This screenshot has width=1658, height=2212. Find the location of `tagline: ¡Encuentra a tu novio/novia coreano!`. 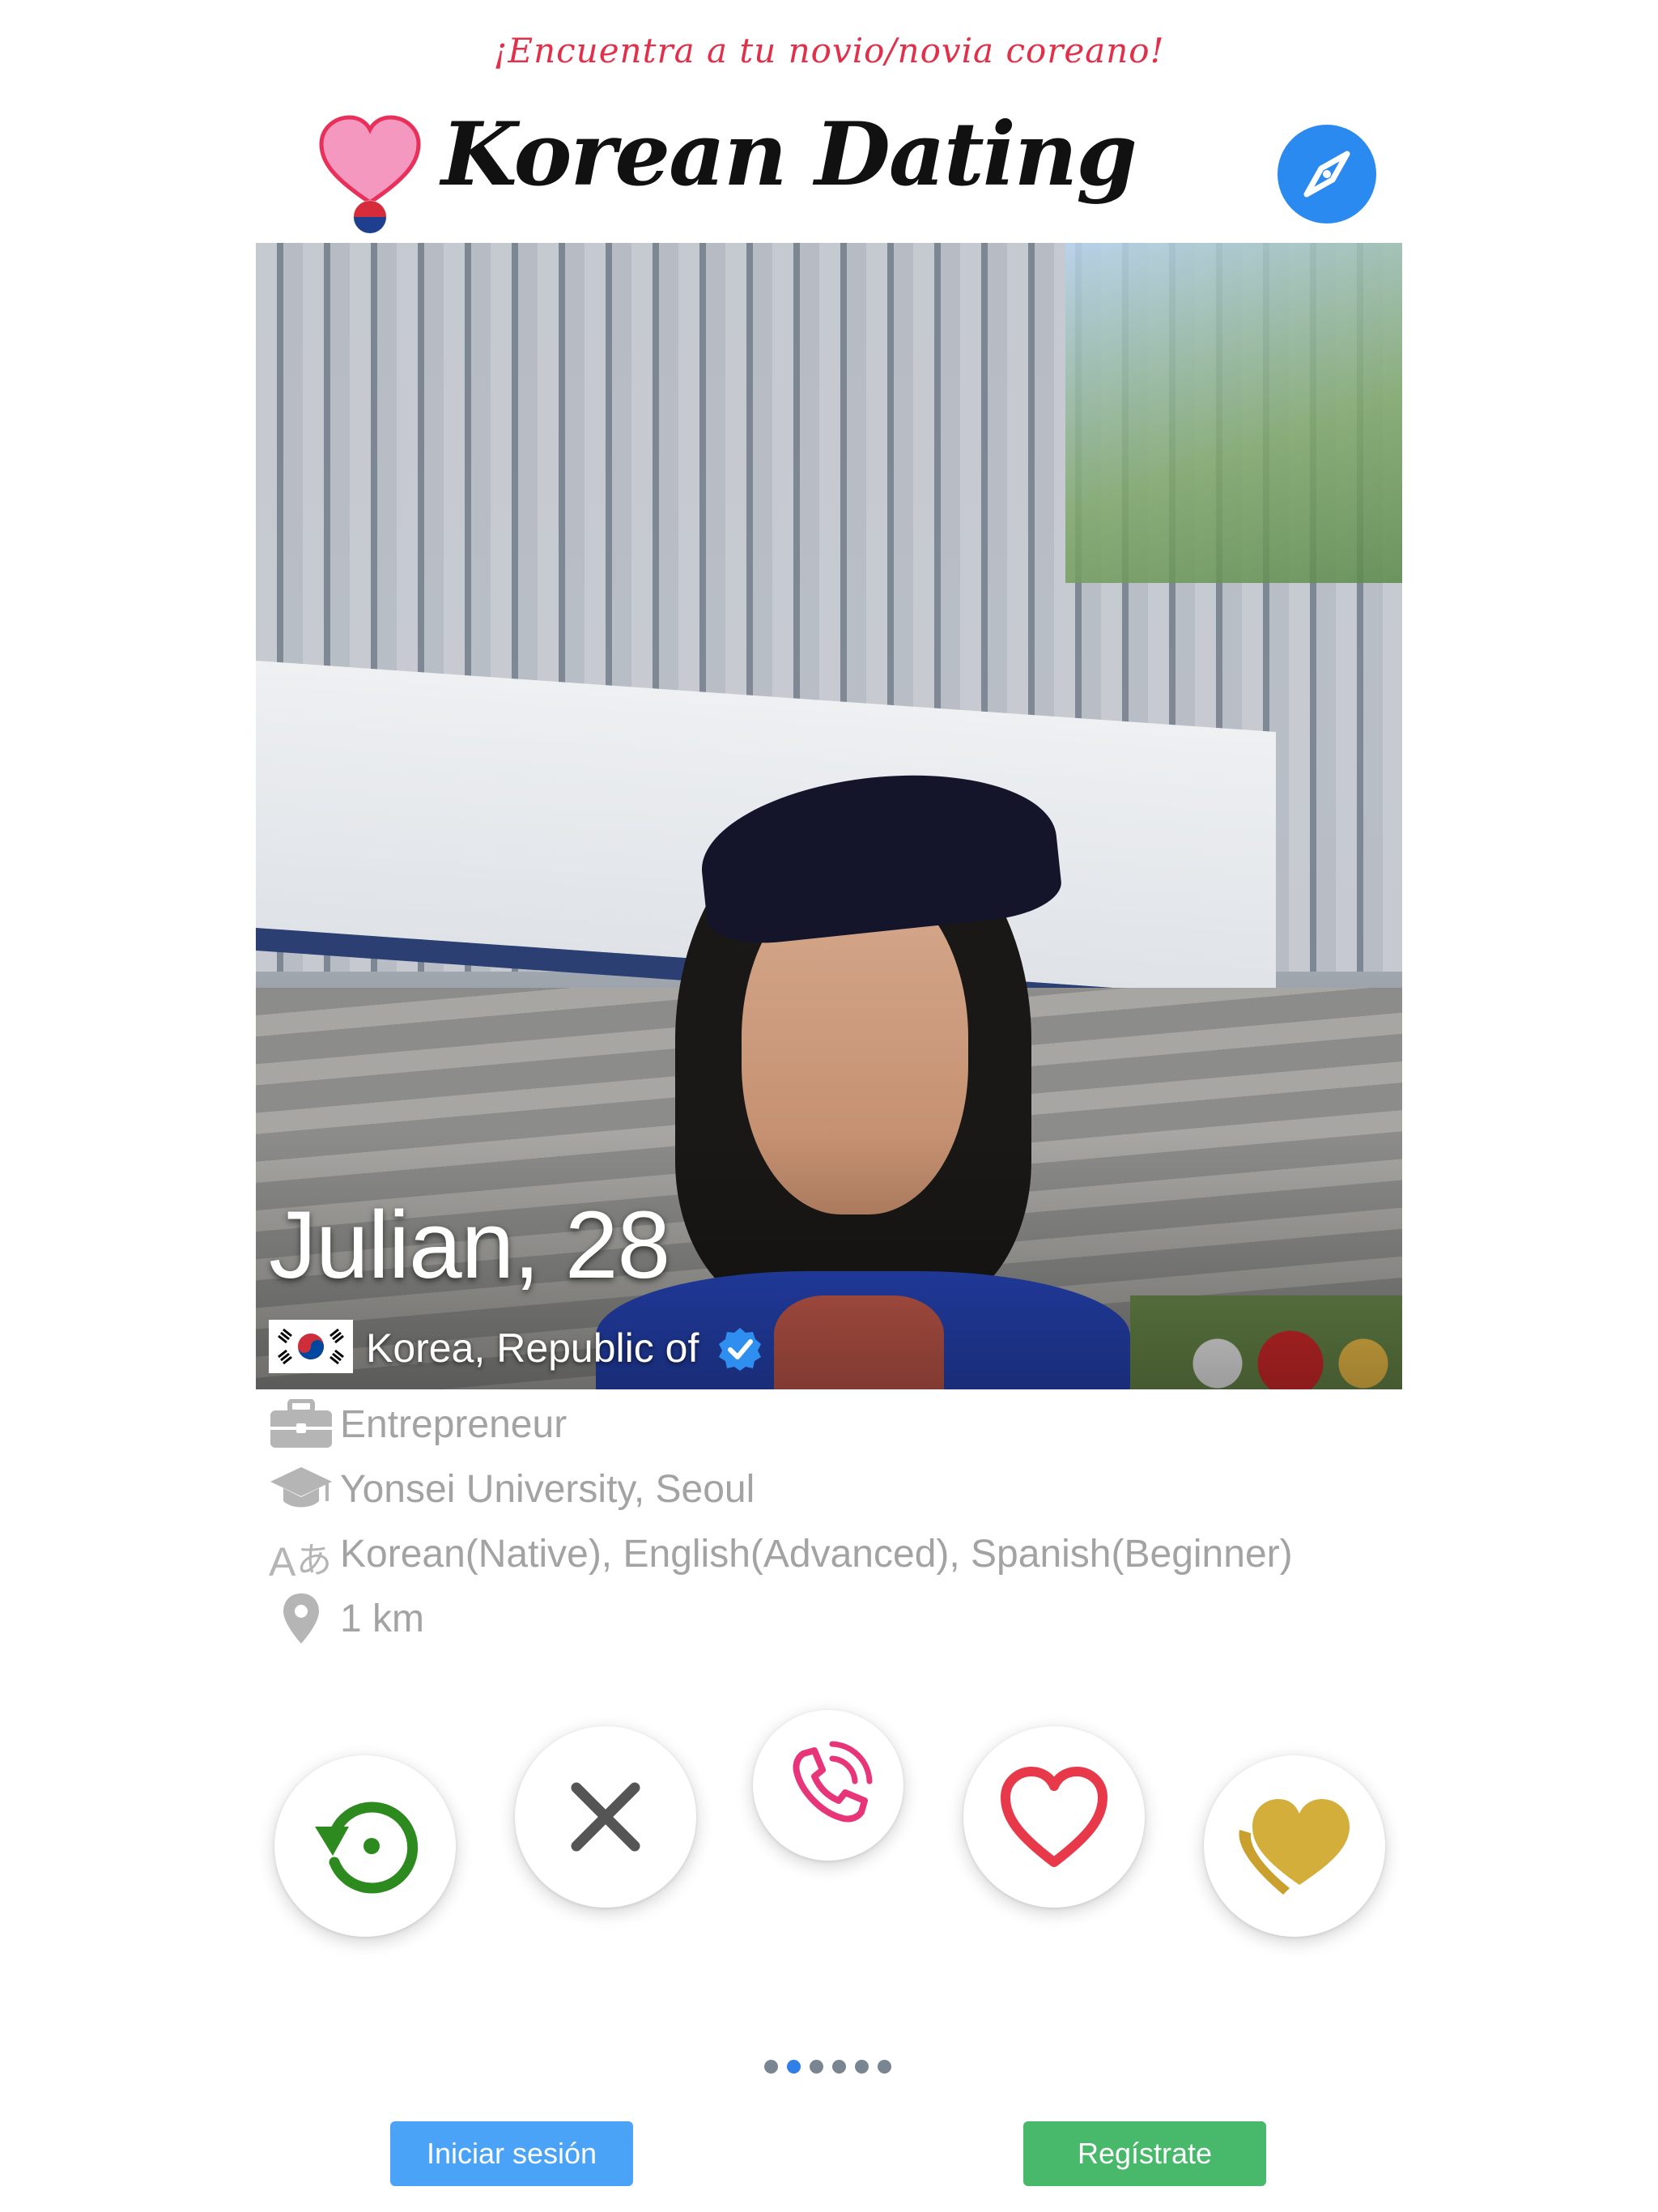

tagline: ¡Encuentra a tu novio/novia coreano! is located at coordinates (829, 50).